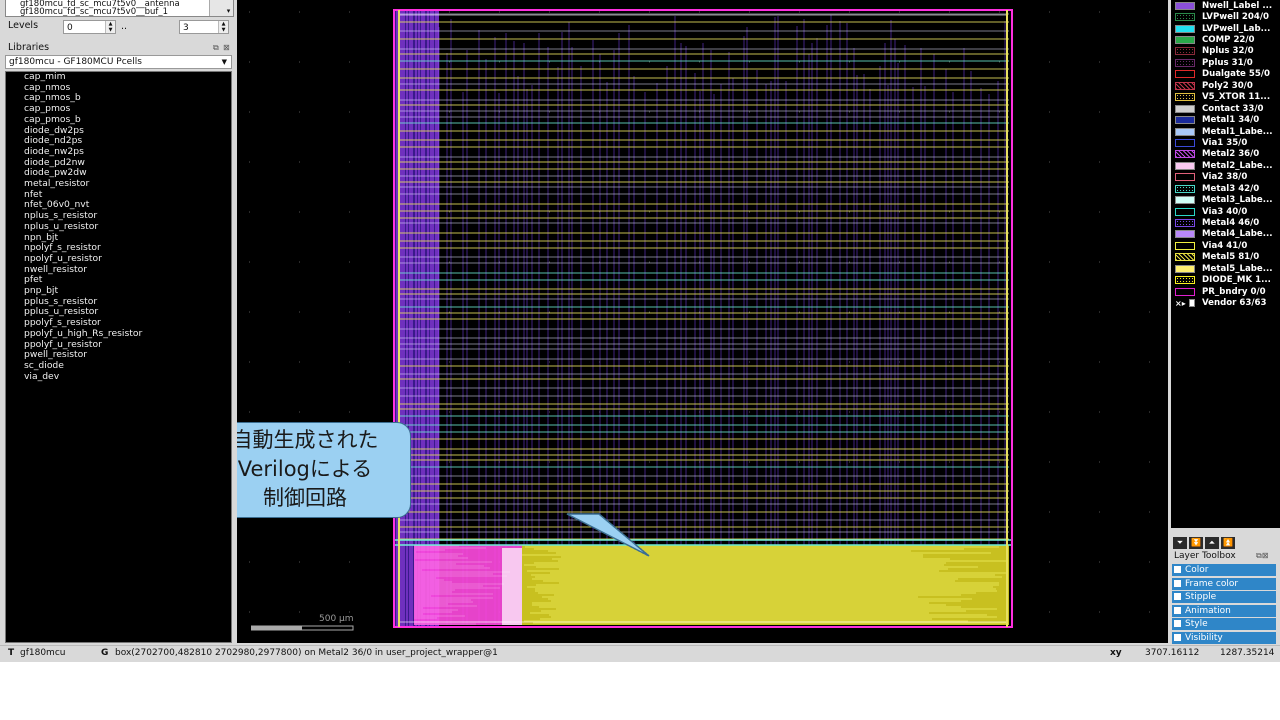 This screenshot has height=720, width=1280. I want to click on layer-item: Via2 38/0, so click(1225, 177).